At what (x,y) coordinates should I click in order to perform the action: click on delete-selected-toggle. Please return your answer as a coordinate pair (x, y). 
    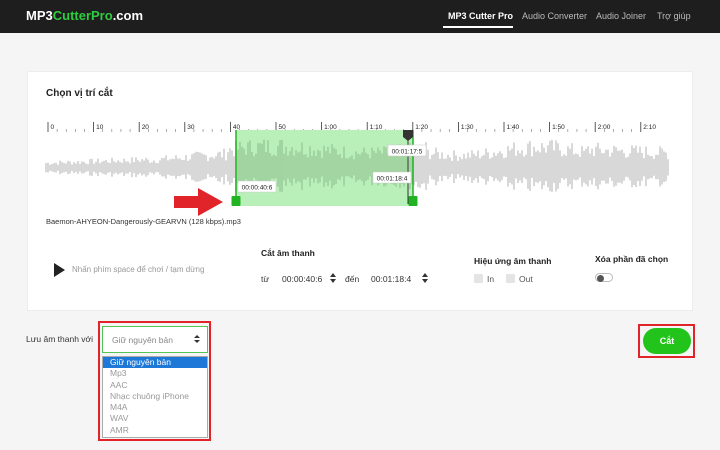
    Looking at the image, I should click on (604, 277).